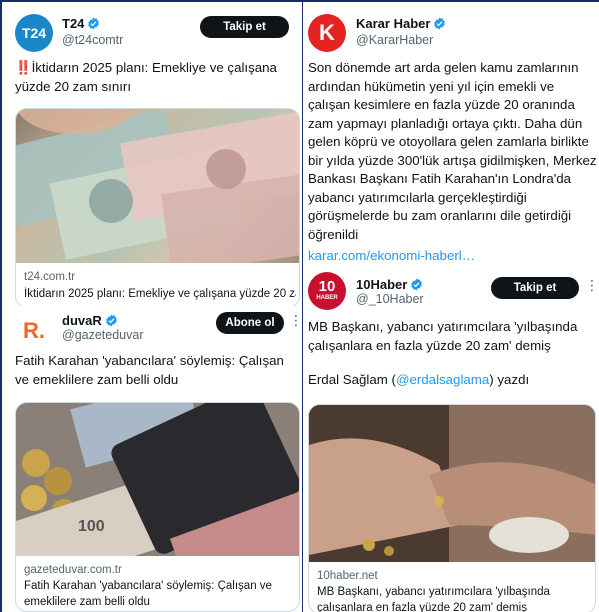 Image resolution: width=599 pixels, height=612 pixels. What do you see at coordinates (73, 570) in the screenshot?
I see `card-domain: gazeteduvar.com.tr` at bounding box center [73, 570].